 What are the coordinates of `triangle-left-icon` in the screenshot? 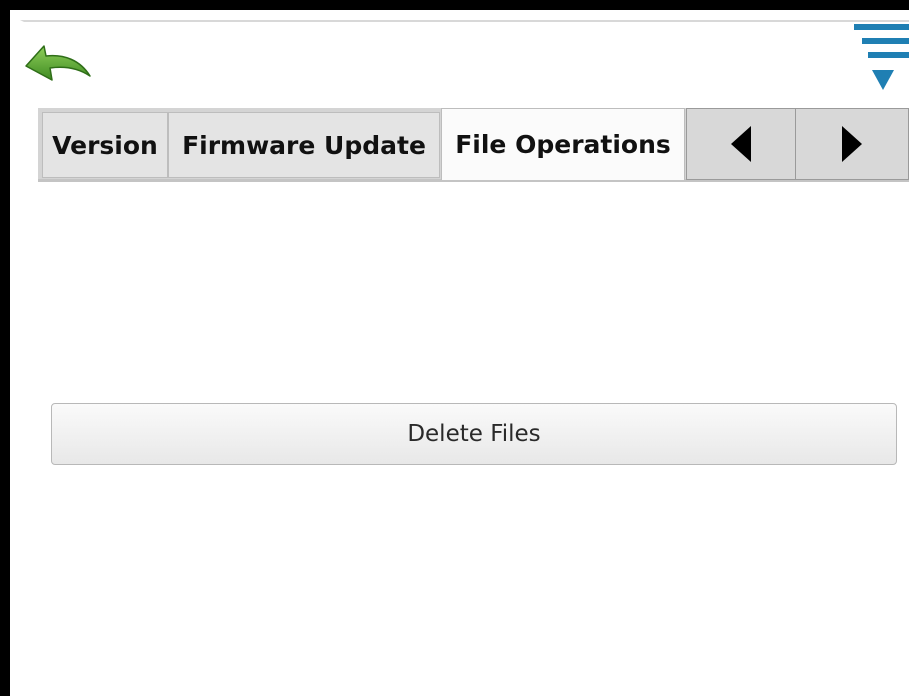 It's located at (741, 144).